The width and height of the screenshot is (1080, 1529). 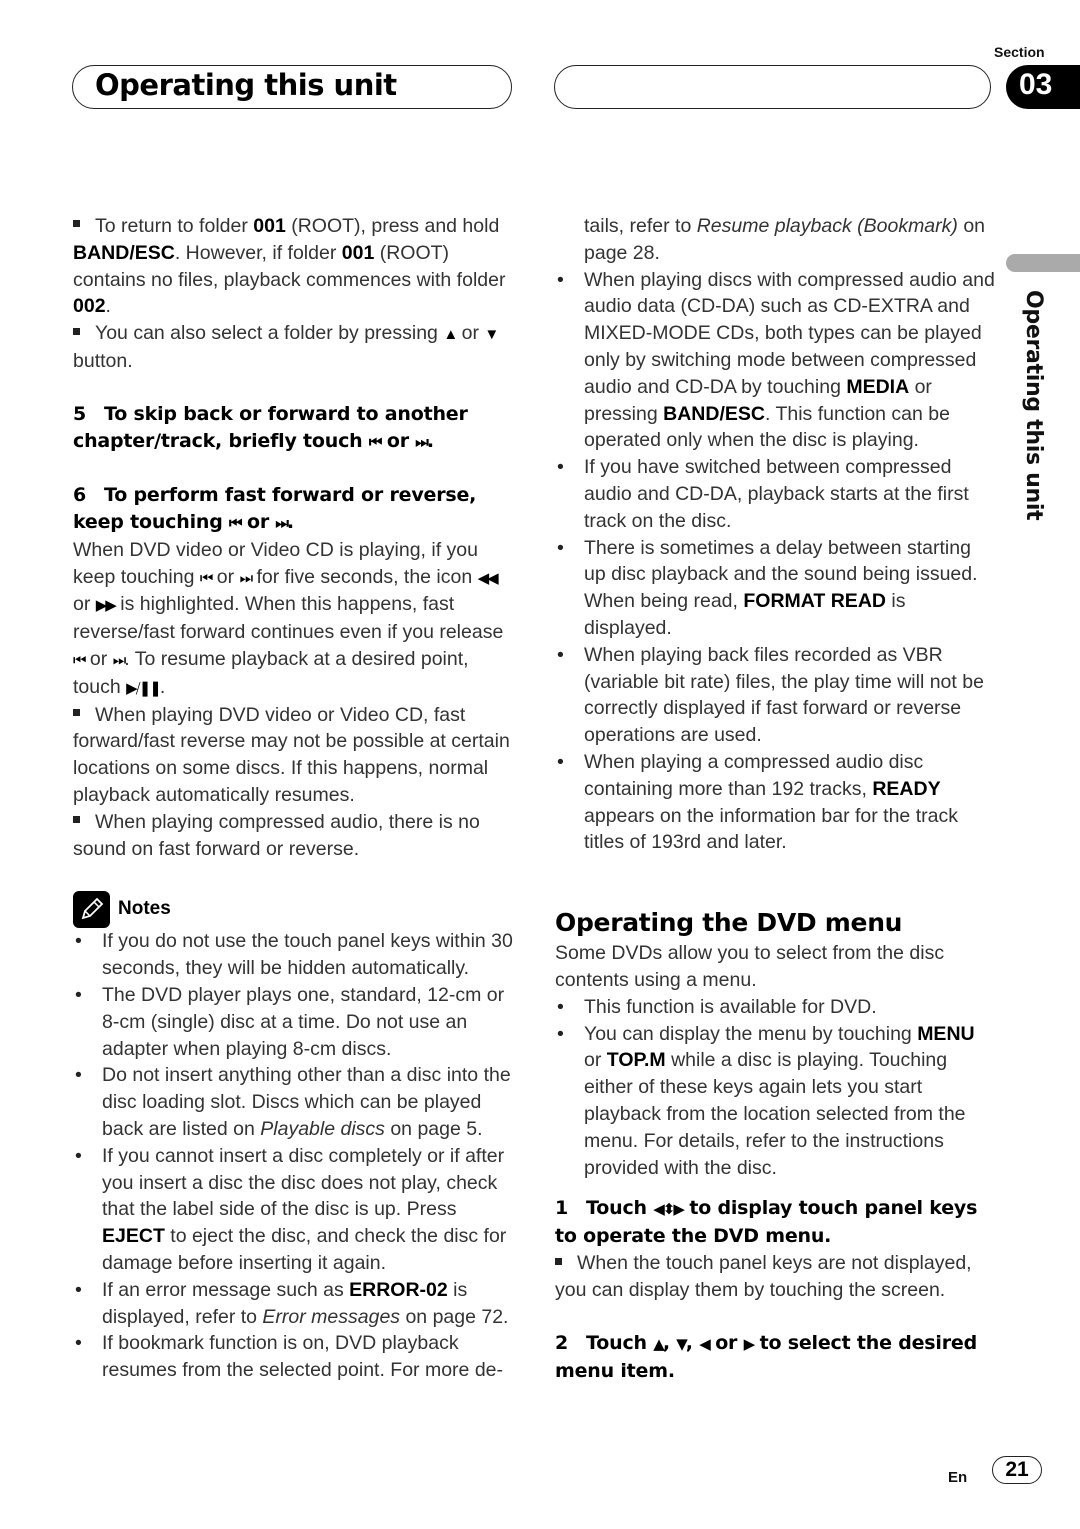 What do you see at coordinates (946, 1033) in the screenshot?
I see `key-label: MENU` at bounding box center [946, 1033].